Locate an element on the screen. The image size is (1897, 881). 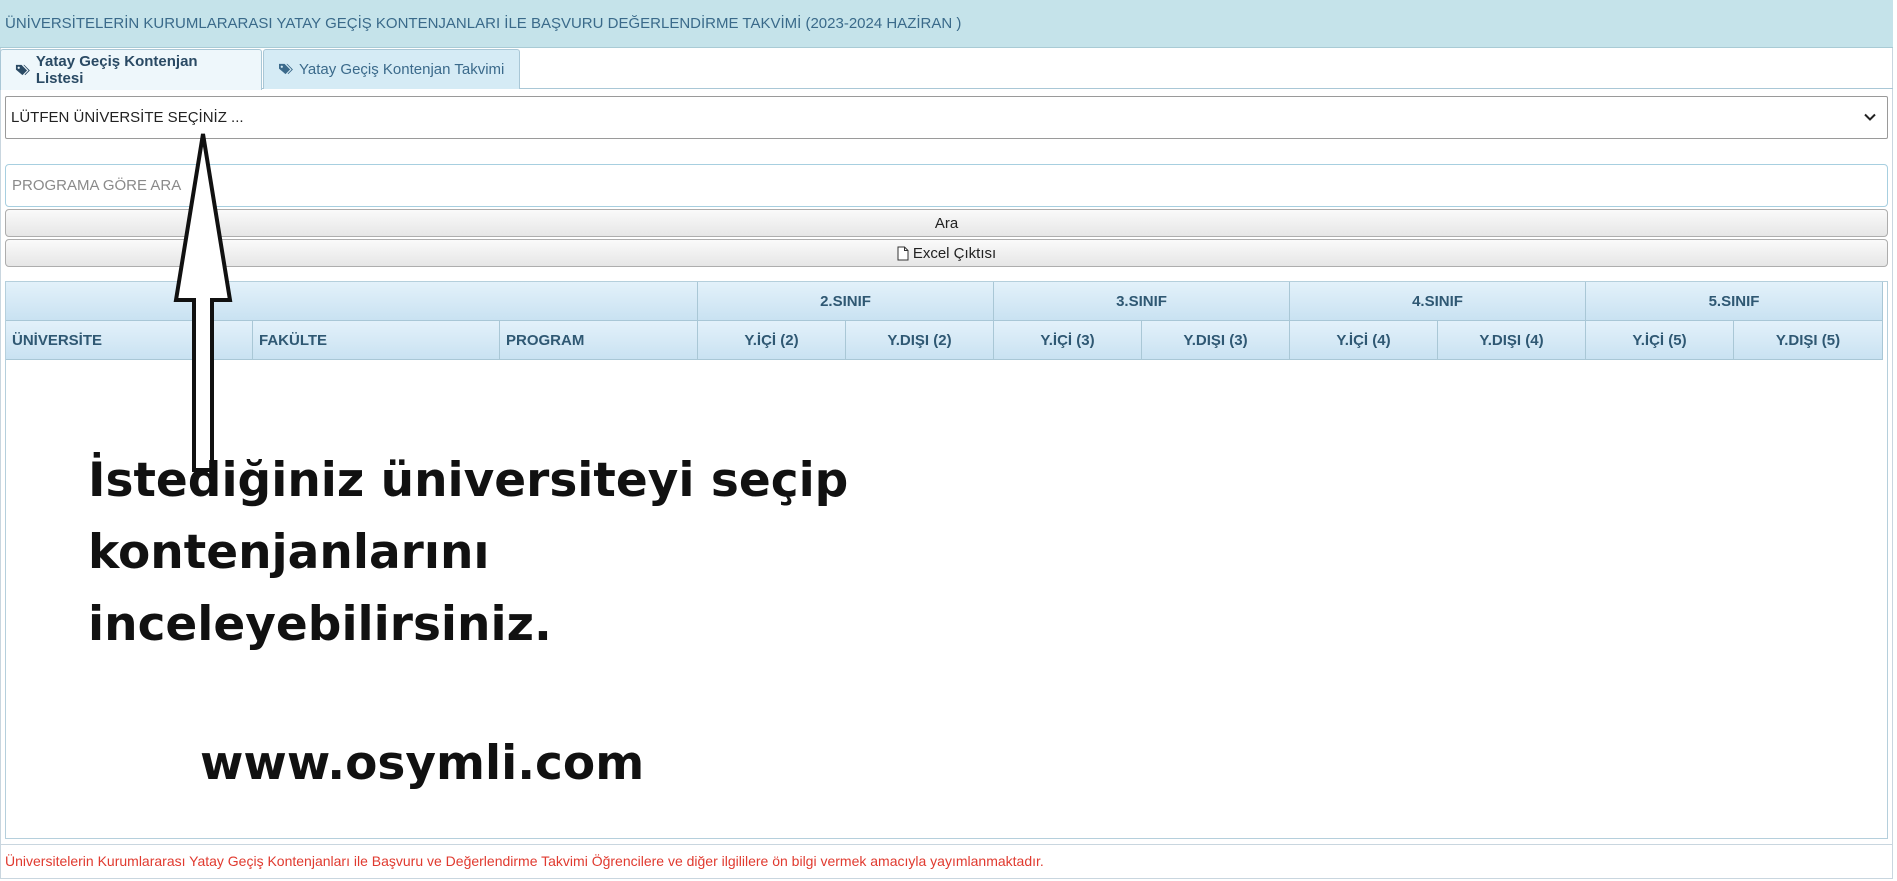
table-header-2-sinif: 2.SINIF is located at coordinates (846, 301).